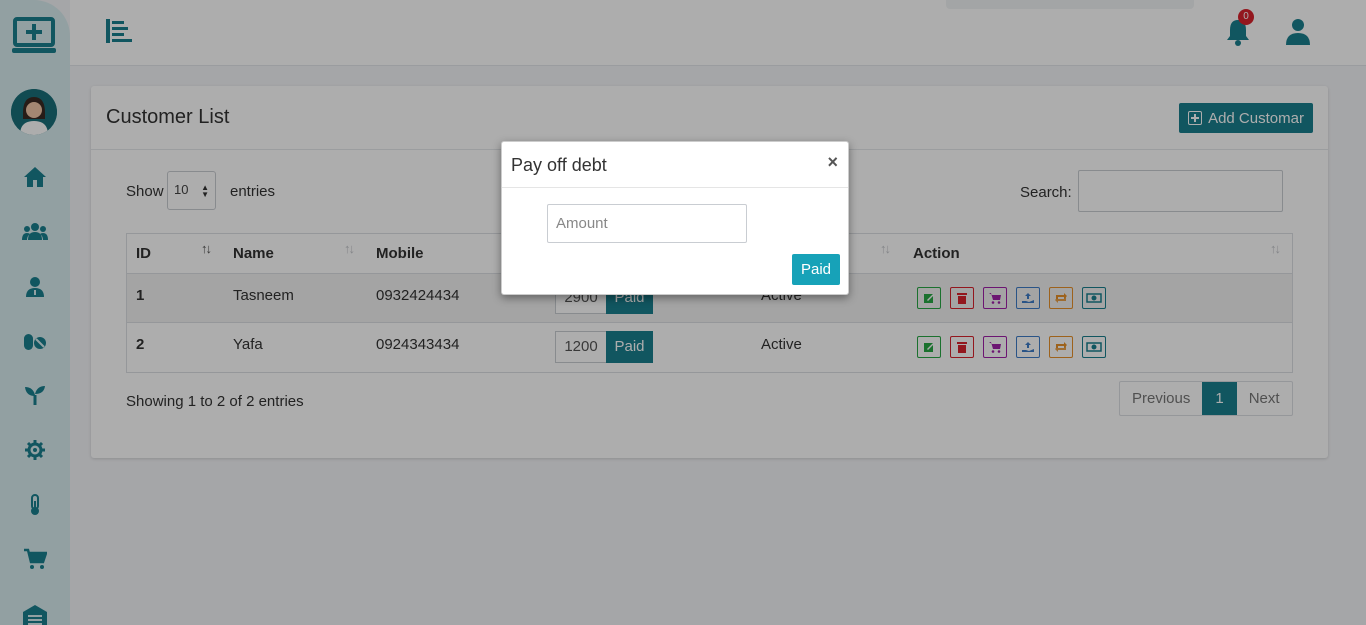 This screenshot has height=625, width=1366. Describe the element at coordinates (832, 162) in the screenshot. I see `close-icon: ×` at that location.